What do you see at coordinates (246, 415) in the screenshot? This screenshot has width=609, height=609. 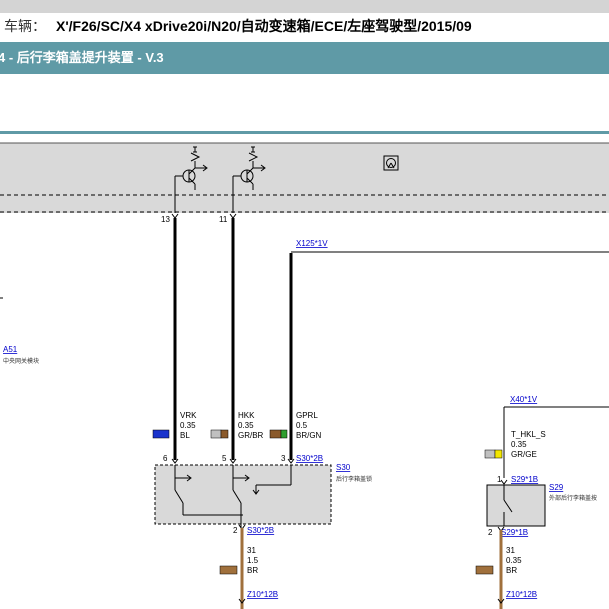 I see `wire-hkk-signal: HKK` at bounding box center [246, 415].